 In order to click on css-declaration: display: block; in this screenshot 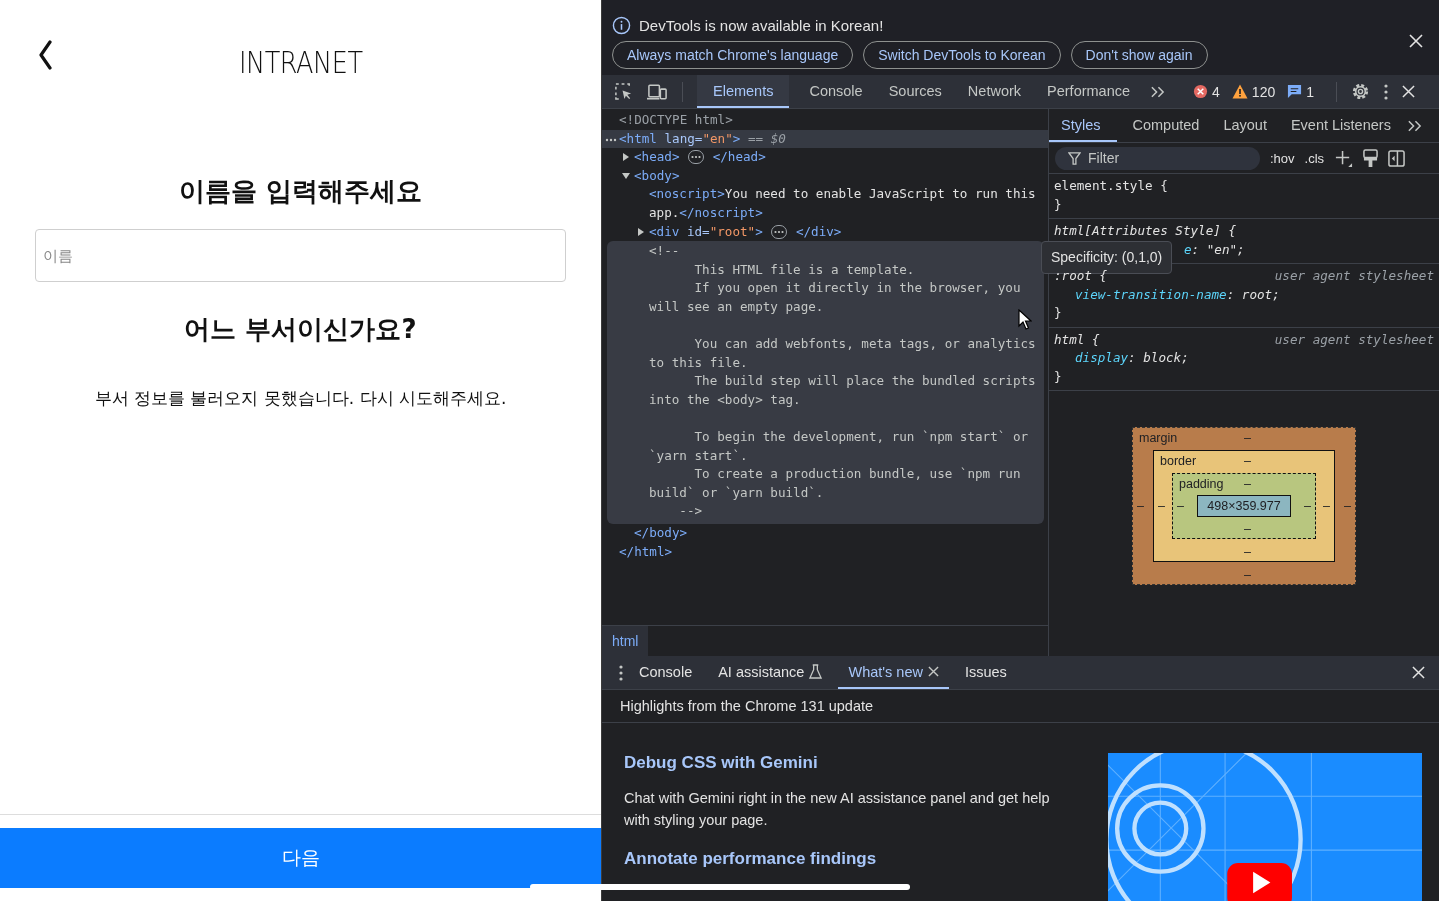, I will do `click(1244, 358)`.